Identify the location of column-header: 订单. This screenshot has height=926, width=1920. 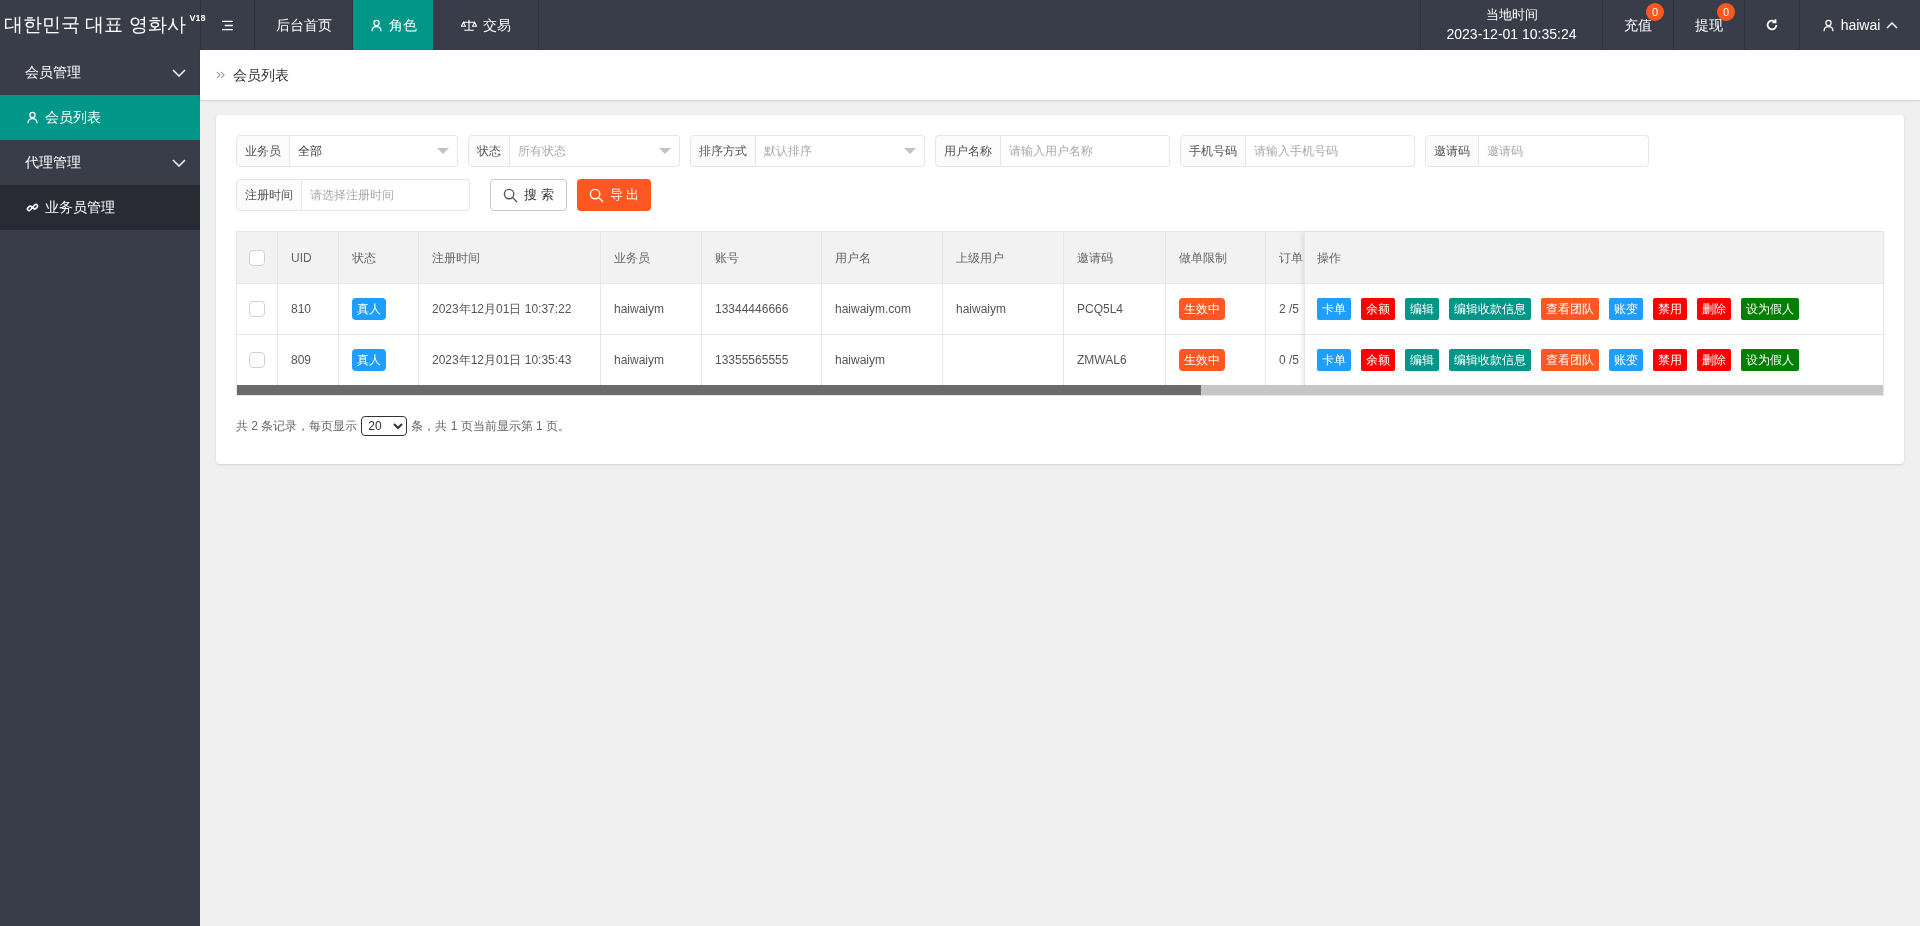
(1291, 258).